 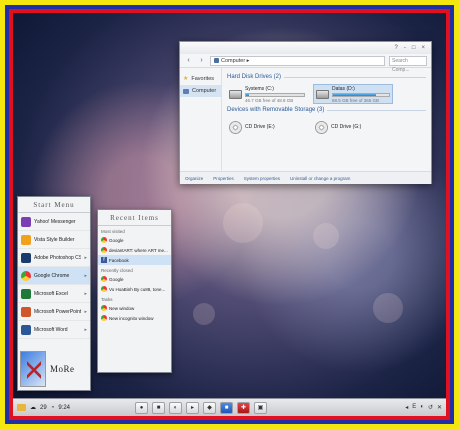 What do you see at coordinates (119, 260) in the screenshot?
I see `recent-item-label: Facebook` at bounding box center [119, 260].